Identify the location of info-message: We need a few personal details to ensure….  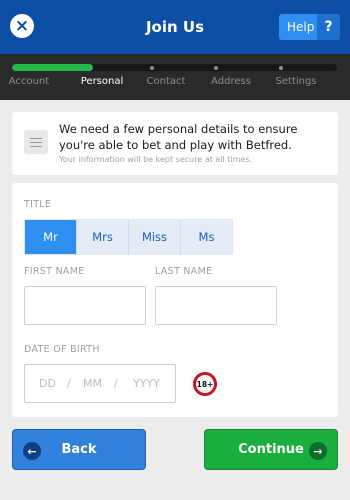
(178, 137).